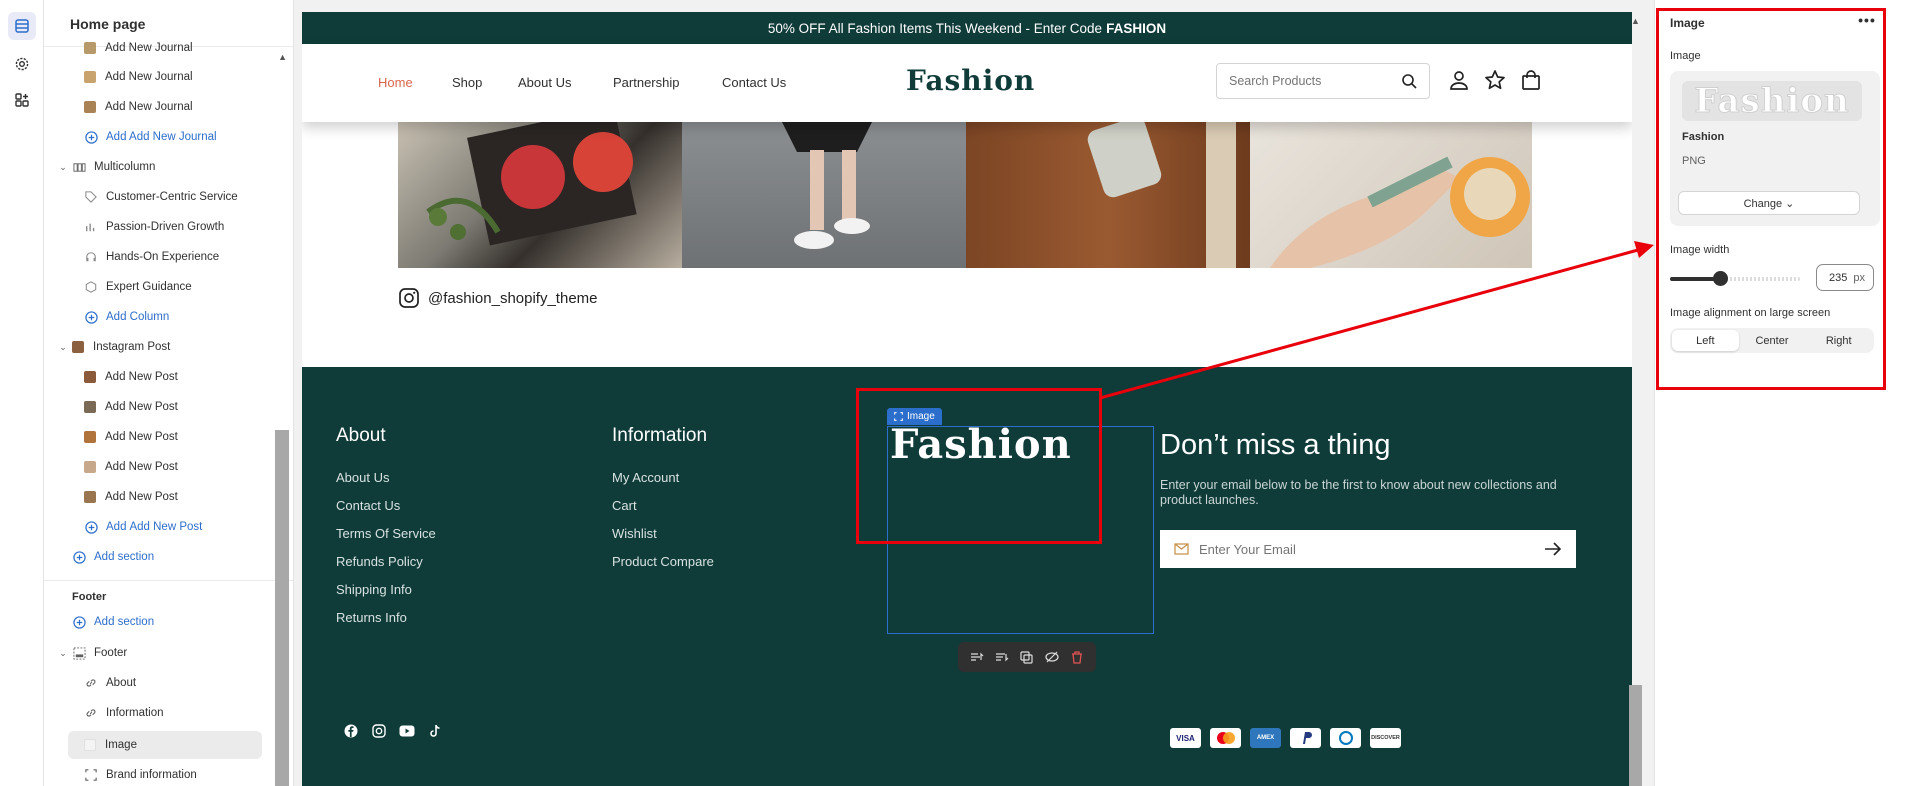 The image size is (1906, 786). Describe the element at coordinates (513, 298) in the screenshot. I see `instagram-handle-text: @fashion_shopify_theme` at that location.